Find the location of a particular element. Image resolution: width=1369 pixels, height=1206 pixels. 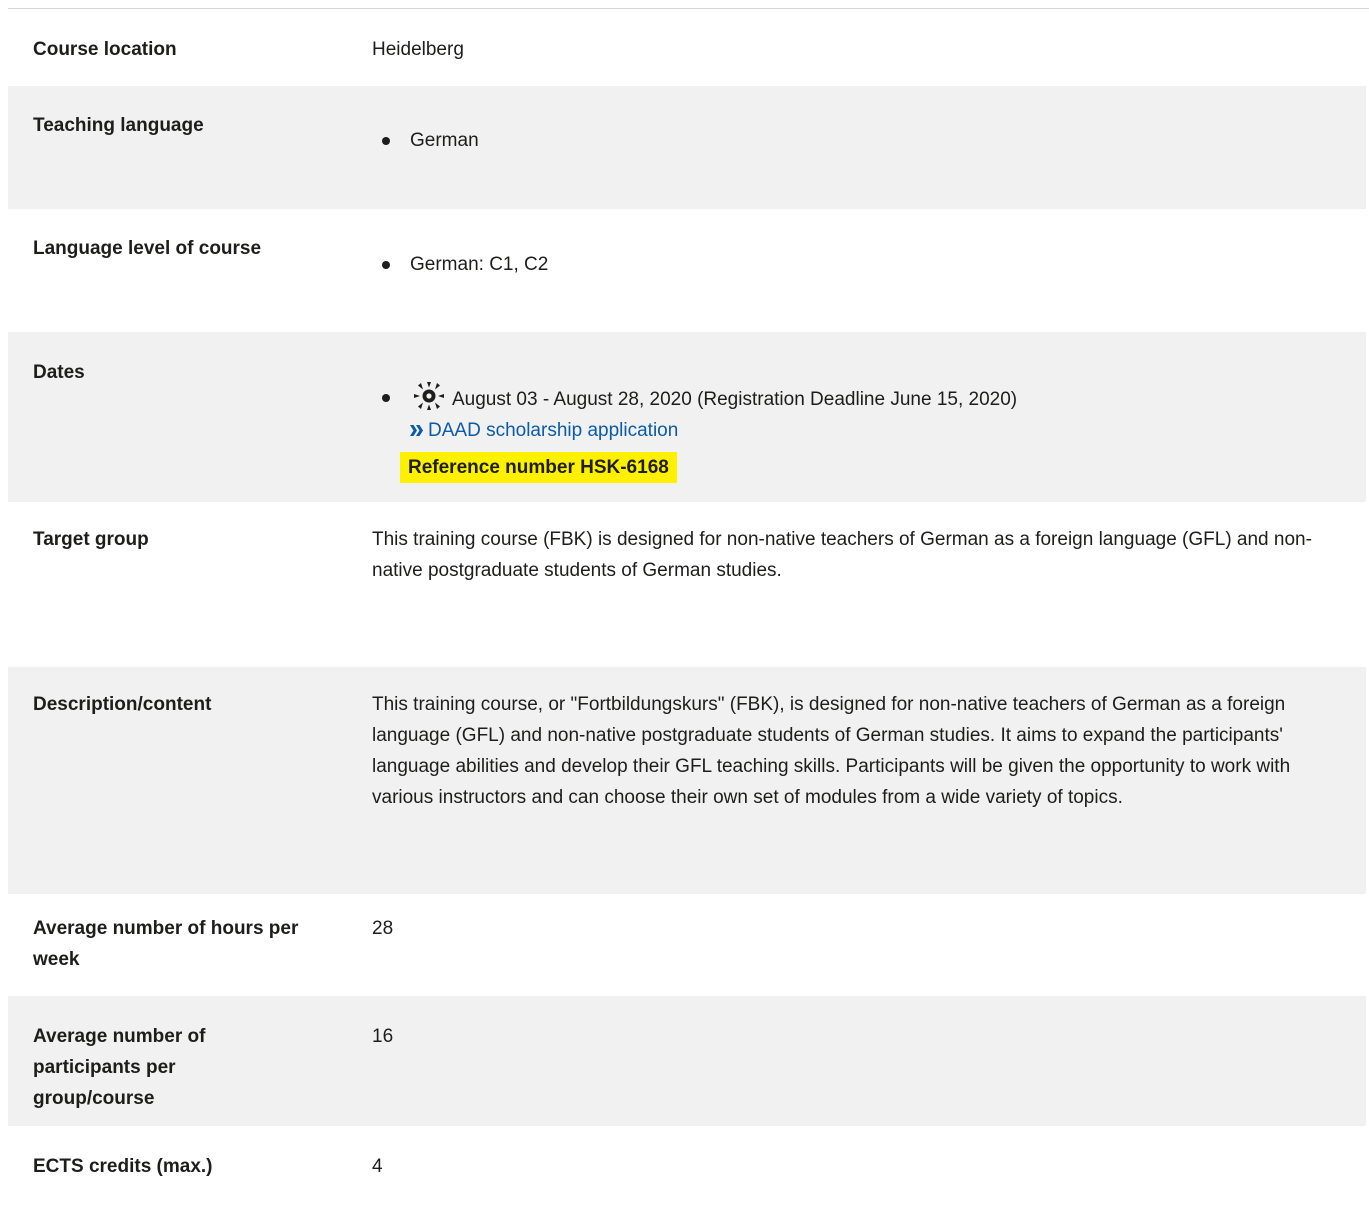

language-list: German is located at coordinates (855, 140).